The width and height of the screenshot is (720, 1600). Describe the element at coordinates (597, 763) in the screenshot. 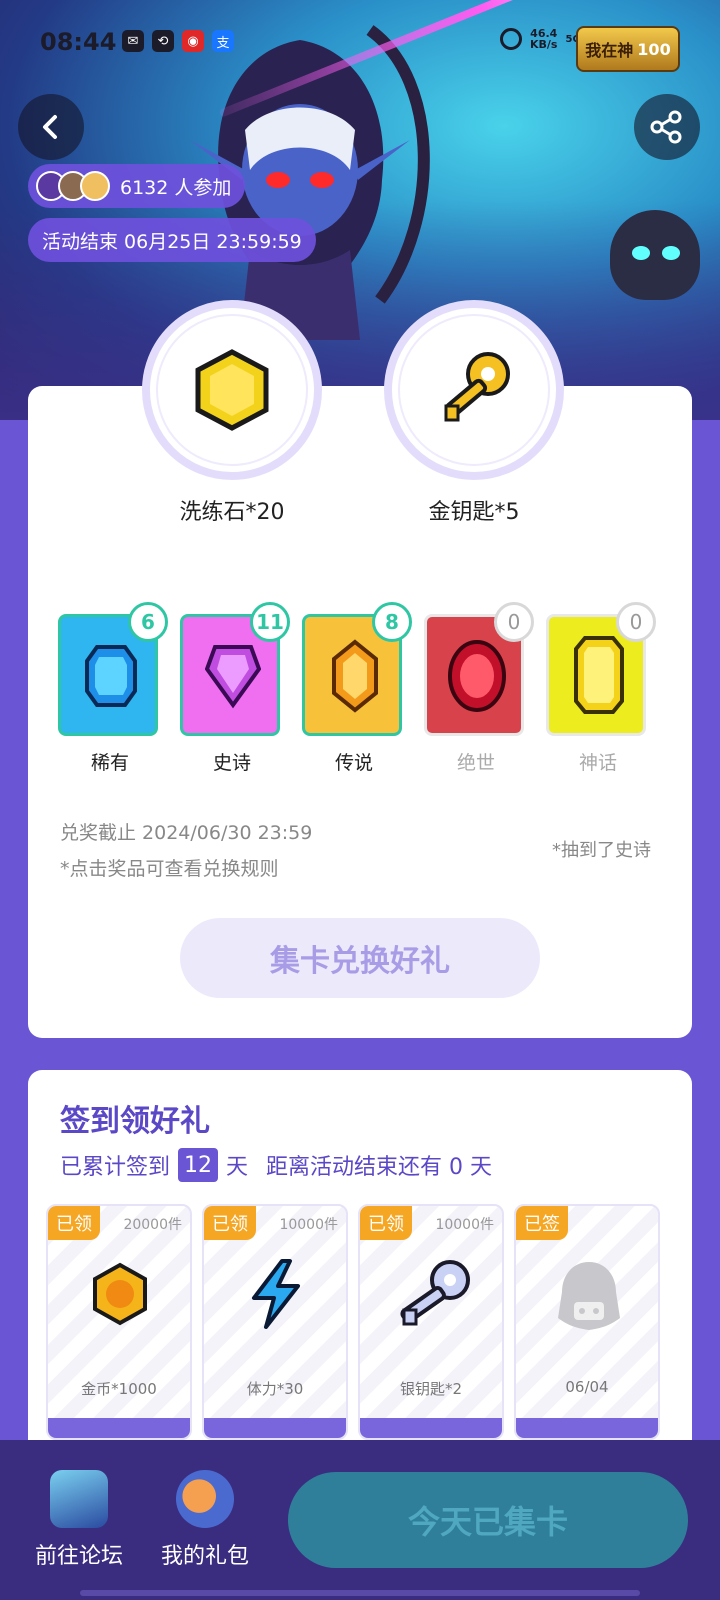

I see `gem-label: 神话` at that location.